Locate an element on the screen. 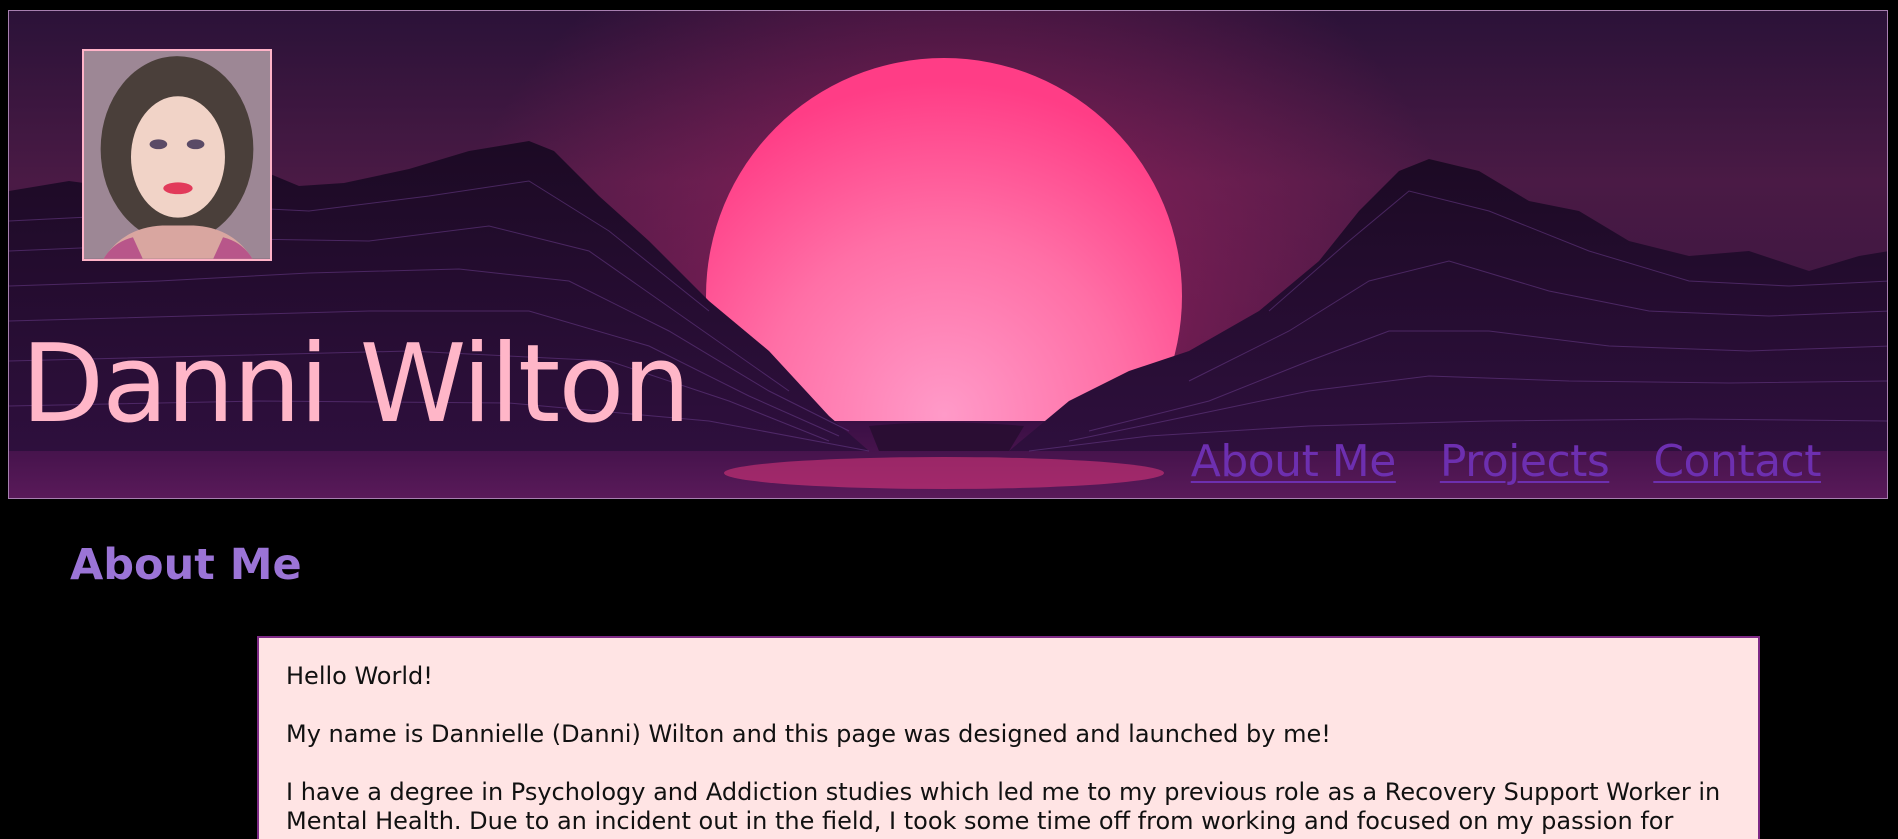 The height and width of the screenshot is (839, 1898). profile-photo is located at coordinates (177, 155).